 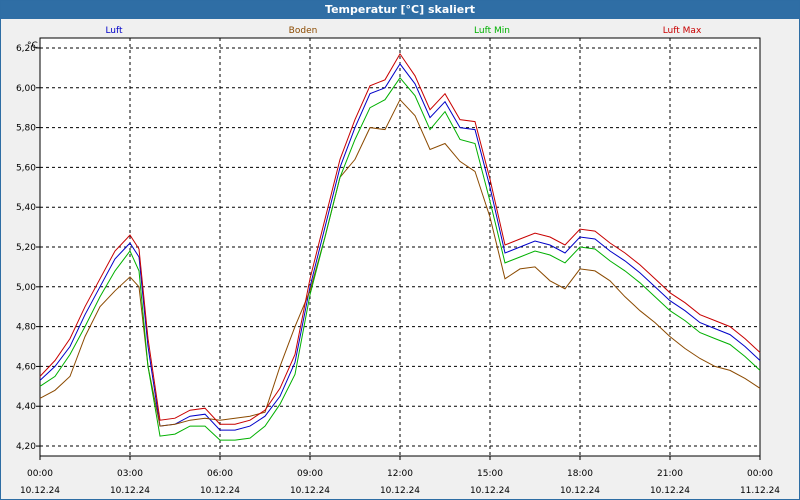 What do you see at coordinates (670, 474) in the screenshot?
I see `x-tick-time: 21:00` at bounding box center [670, 474].